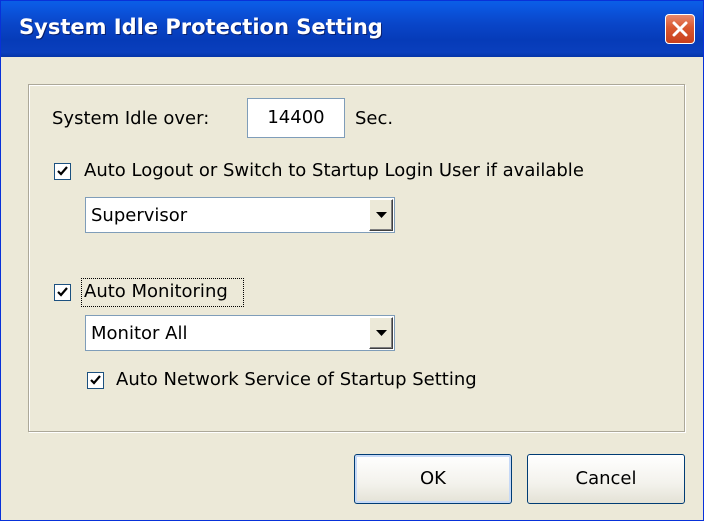 This screenshot has width=704, height=521. Describe the element at coordinates (201, 27) in the screenshot. I see `window-title: System Idle Protection Setting` at that location.